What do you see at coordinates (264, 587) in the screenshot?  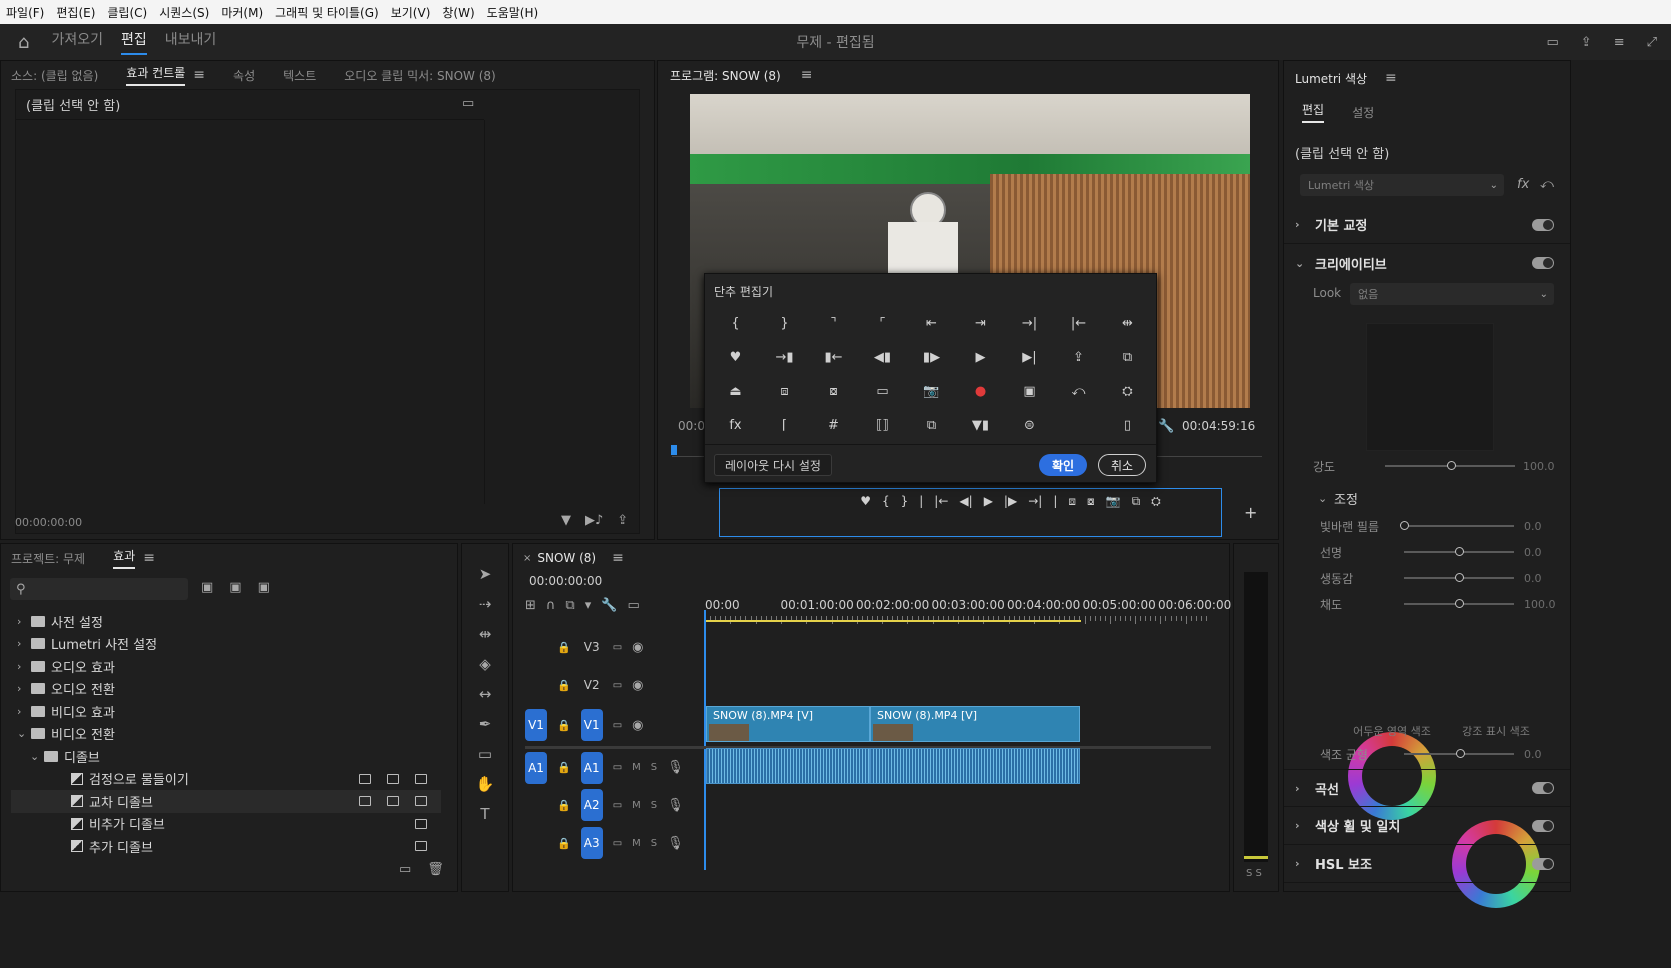 I see `yuv-effects-icon: ▣` at bounding box center [264, 587].